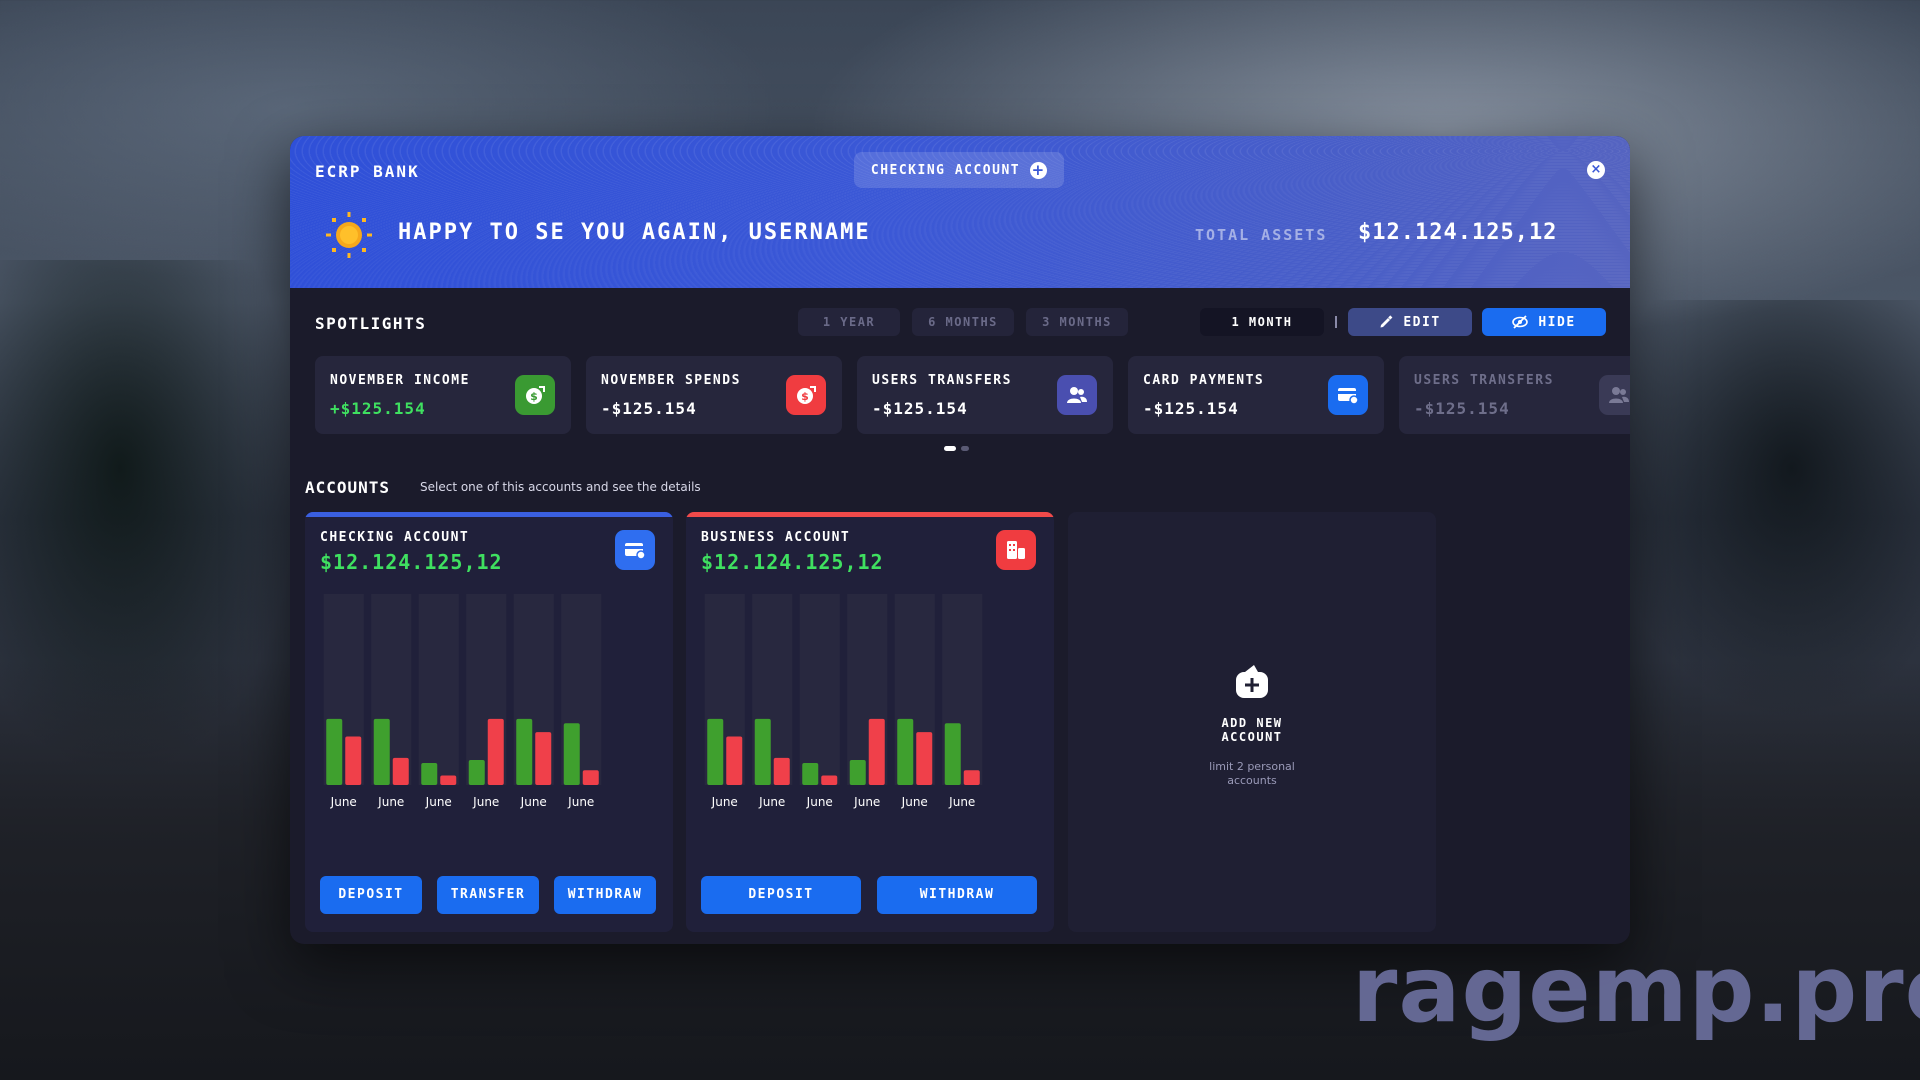 The width and height of the screenshot is (1920, 1080). Describe the element at coordinates (1760, 510) in the screenshot. I see `background-palm-right` at that location.